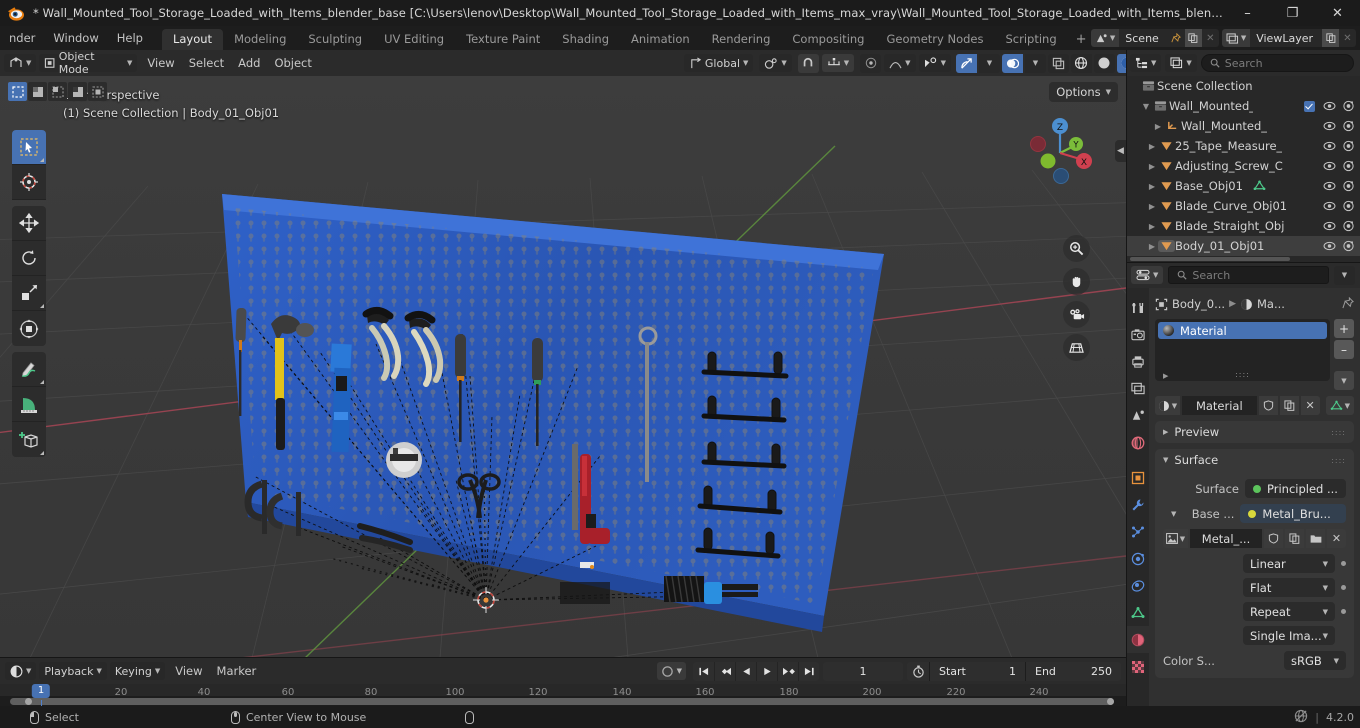 The width and height of the screenshot is (1360, 728). What do you see at coordinates (977, 671) in the screenshot?
I see `start-frame-field: Start 1` at bounding box center [977, 671].